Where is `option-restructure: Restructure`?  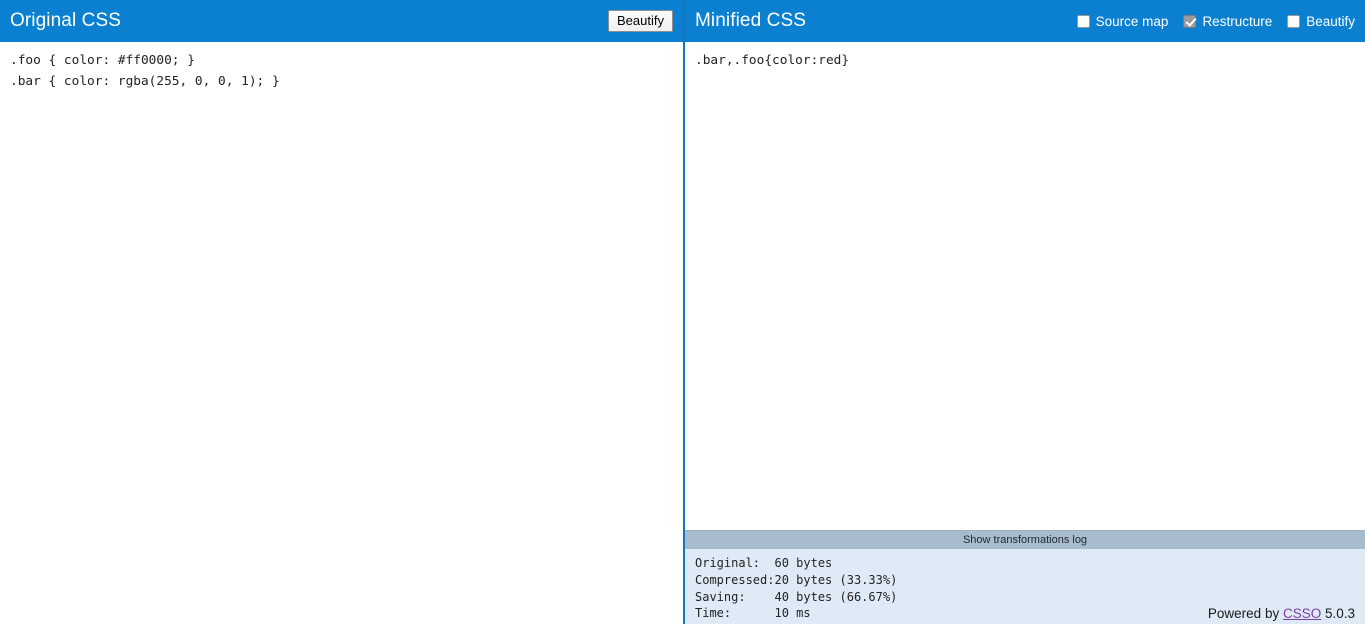
option-restructure: Restructure is located at coordinates (1227, 21).